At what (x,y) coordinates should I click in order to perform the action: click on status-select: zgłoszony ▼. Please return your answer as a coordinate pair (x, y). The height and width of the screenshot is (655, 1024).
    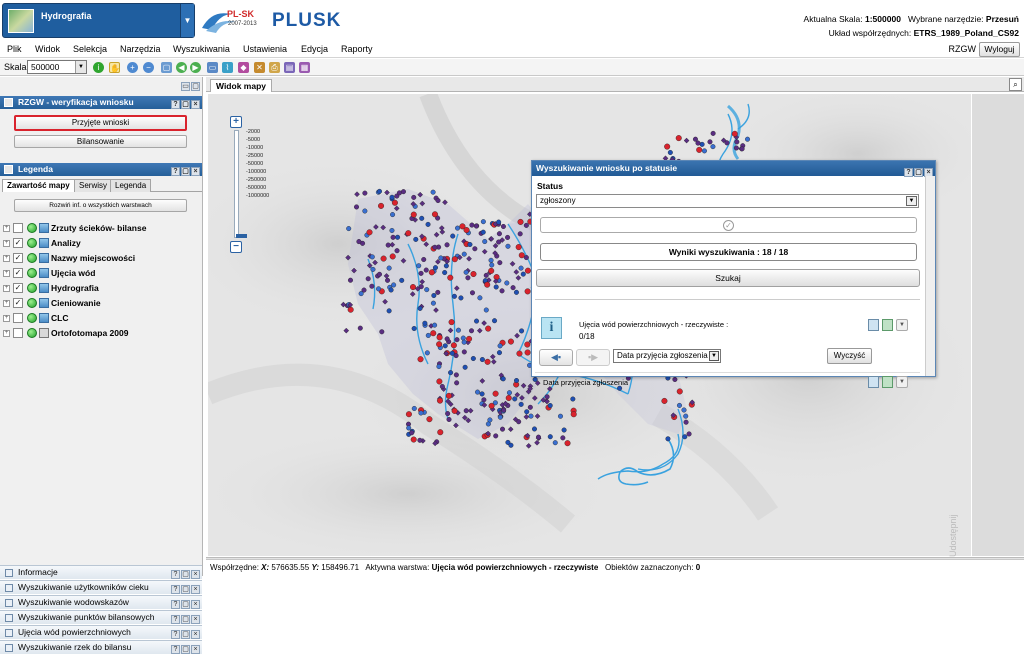
    Looking at the image, I should click on (727, 201).